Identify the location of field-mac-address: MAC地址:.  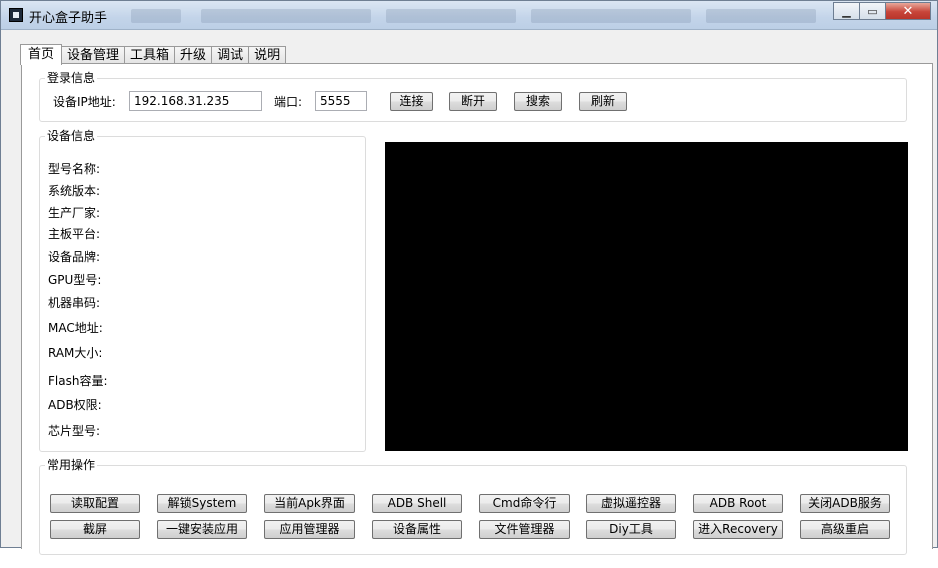
(75, 328).